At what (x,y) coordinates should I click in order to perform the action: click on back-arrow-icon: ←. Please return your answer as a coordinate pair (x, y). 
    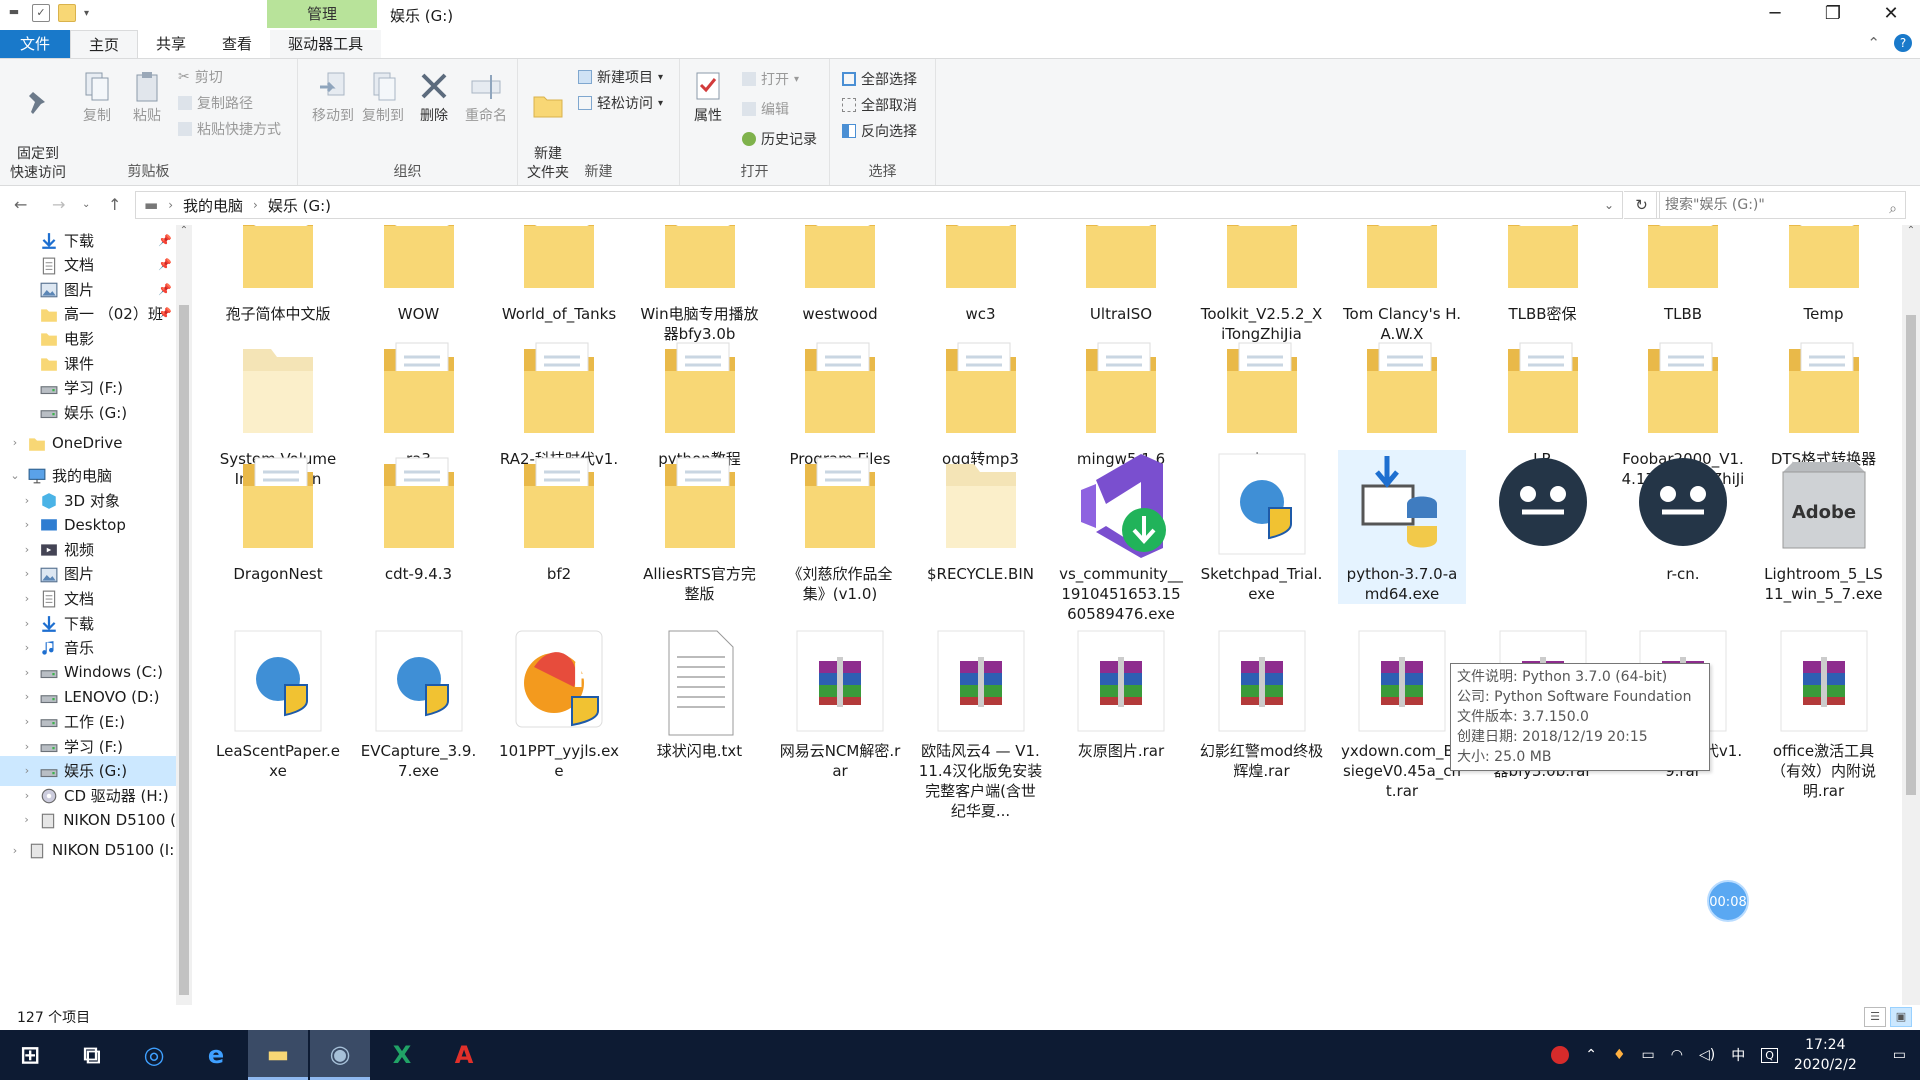
    Looking at the image, I should click on (20, 204).